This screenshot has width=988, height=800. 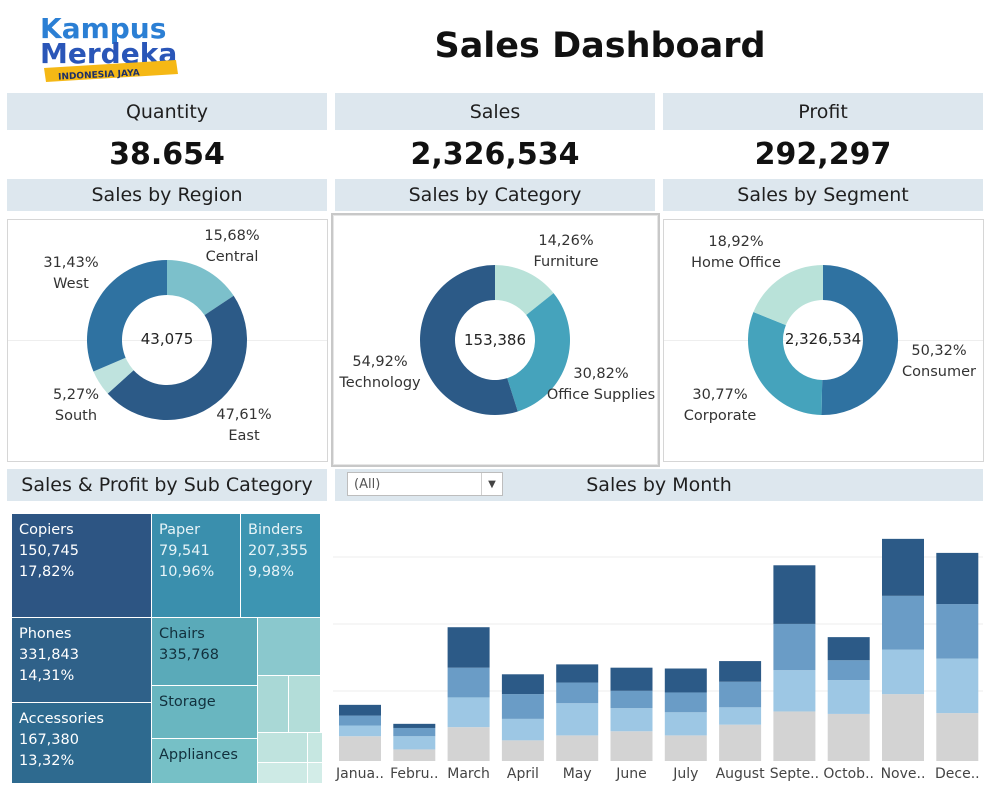 What do you see at coordinates (823, 154) in the screenshot?
I see `kpi-profit-value: 292,297` at bounding box center [823, 154].